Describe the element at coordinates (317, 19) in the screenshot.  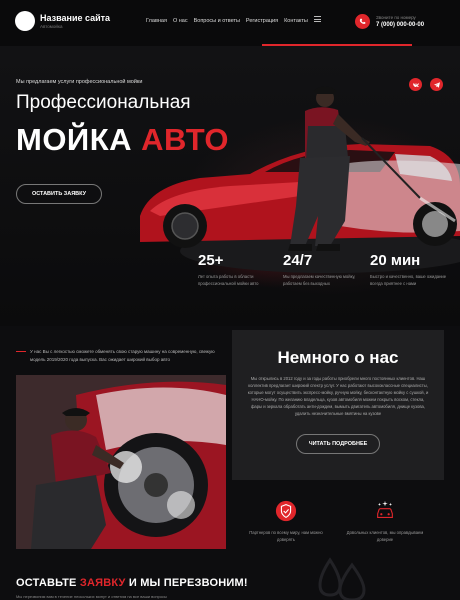
I see `menu-icon` at that location.